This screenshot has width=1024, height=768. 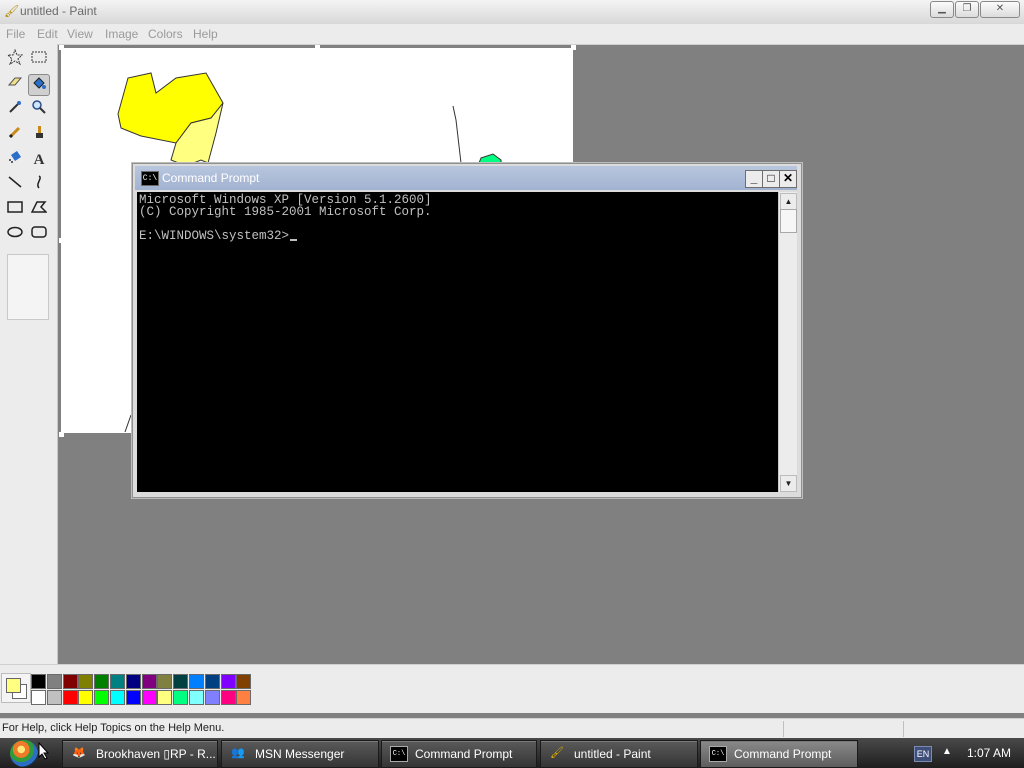 What do you see at coordinates (300, 754) in the screenshot?
I see `taskbar-button-msn: 👥 MSN Messenger` at bounding box center [300, 754].